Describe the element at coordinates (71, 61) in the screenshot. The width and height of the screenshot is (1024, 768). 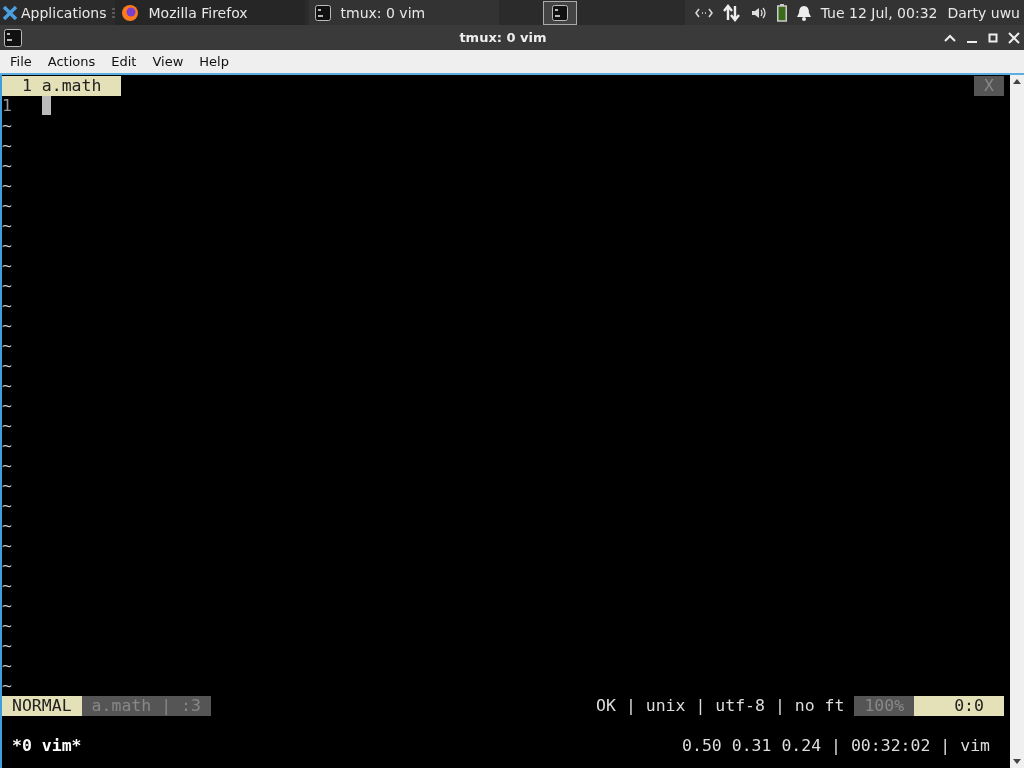
I see `menu-item: Actions` at that location.